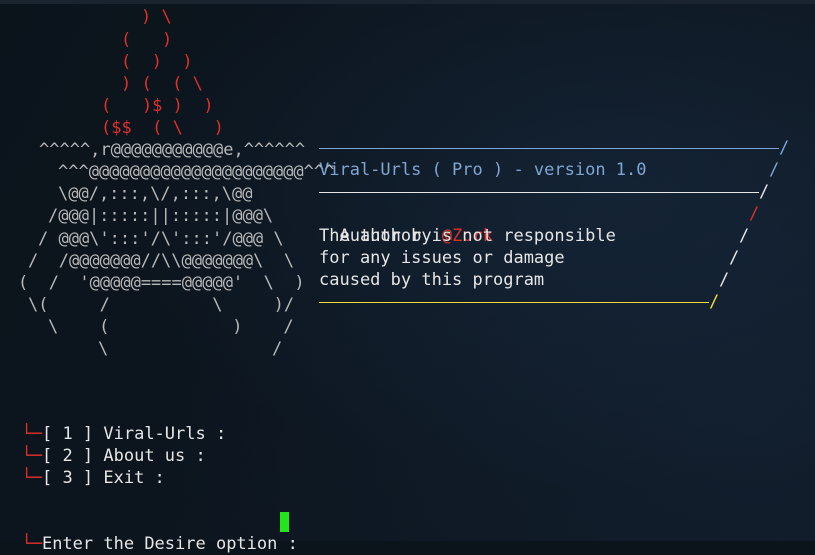 The height and width of the screenshot is (555, 815). What do you see at coordinates (171, 327) in the screenshot?
I see `cake-line-9: \ ( ) /` at bounding box center [171, 327].